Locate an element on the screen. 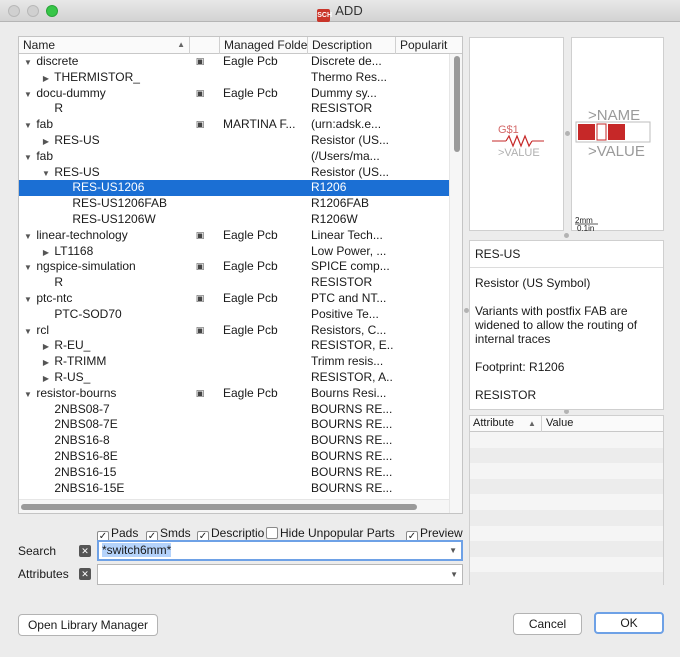  column-header-description: Description is located at coordinates (352, 45).